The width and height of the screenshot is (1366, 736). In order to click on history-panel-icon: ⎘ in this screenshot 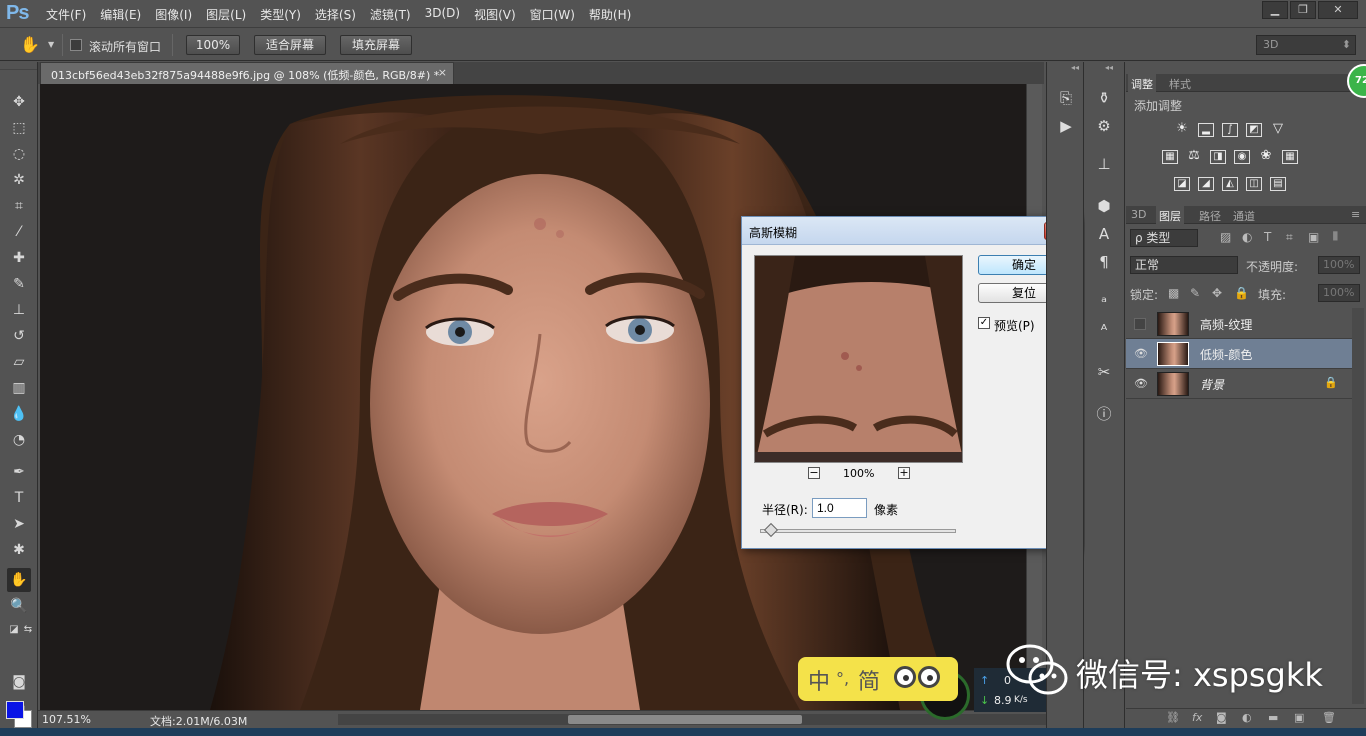, I will do `click(1066, 98)`.